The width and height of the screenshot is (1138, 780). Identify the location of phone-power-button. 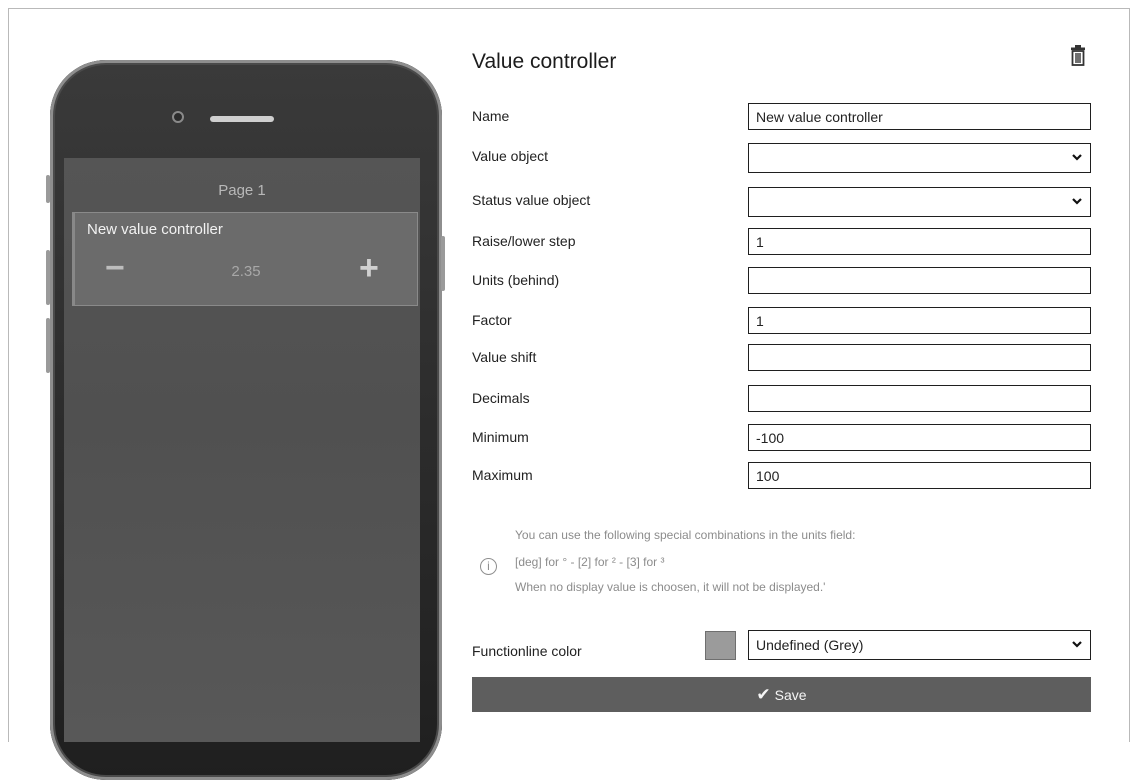
(443, 263).